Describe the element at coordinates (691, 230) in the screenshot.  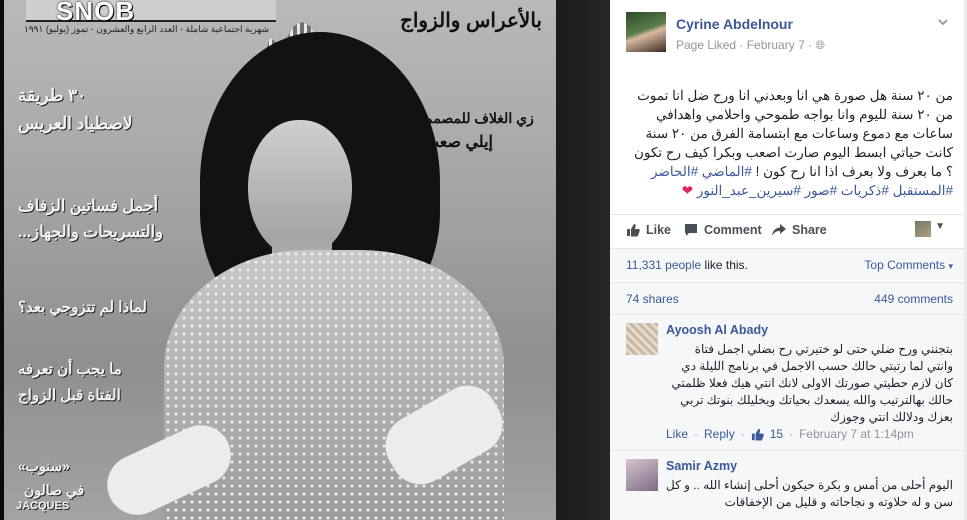
I see `comment-icon` at that location.